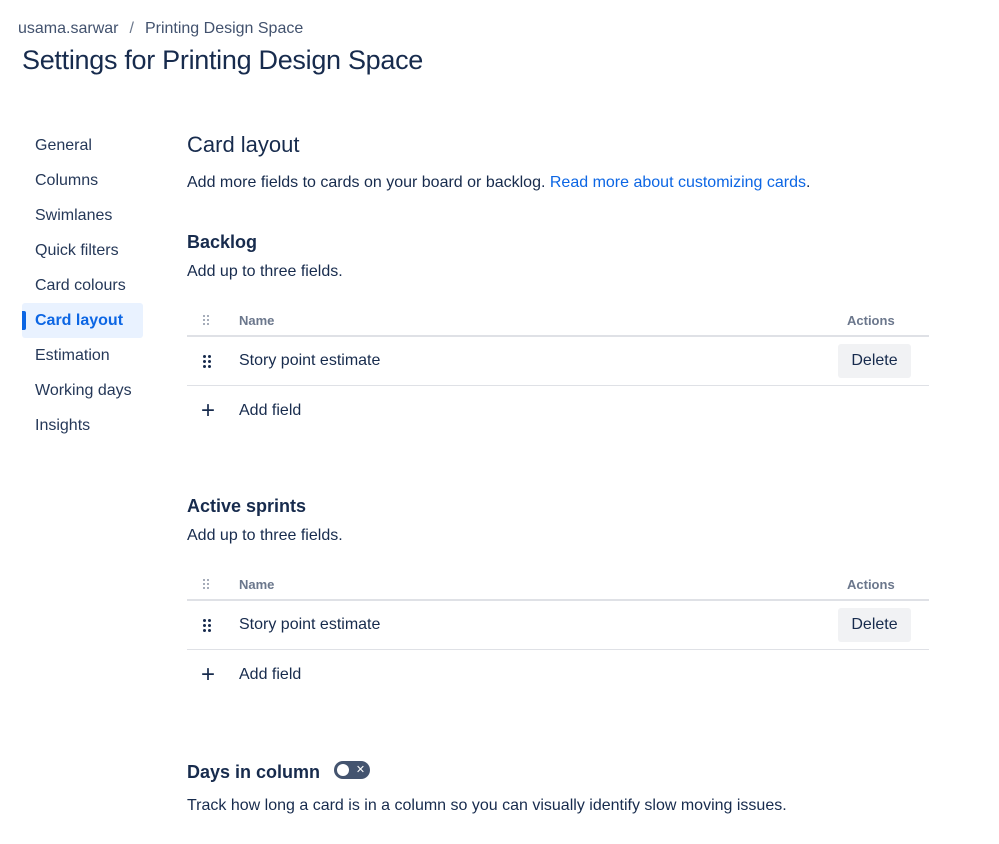 Image resolution: width=999 pixels, height=844 pixels. I want to click on days-in-column-toggle: ✕, so click(352, 770).